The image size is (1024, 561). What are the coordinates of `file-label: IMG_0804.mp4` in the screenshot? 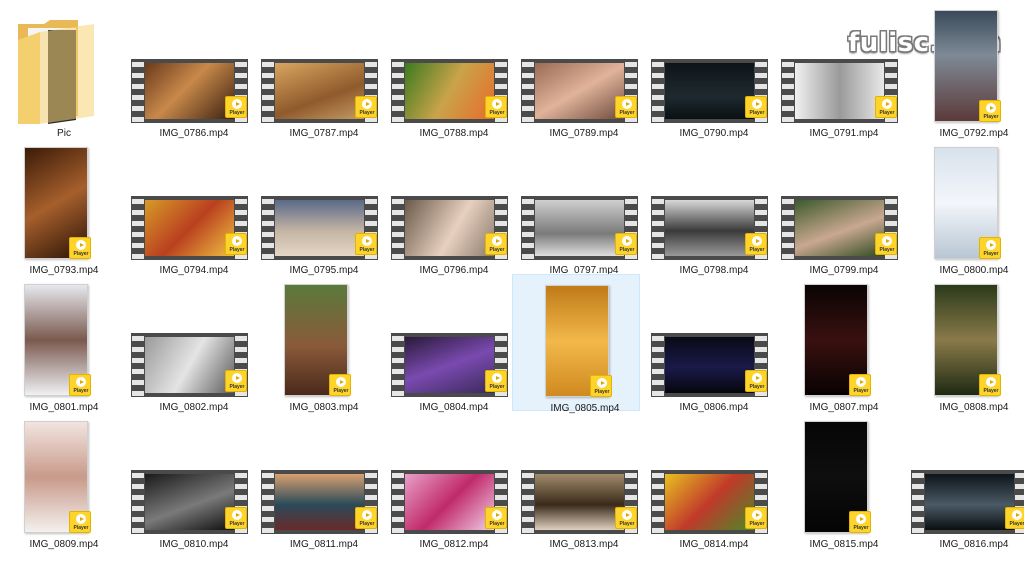 It's located at (454, 407).